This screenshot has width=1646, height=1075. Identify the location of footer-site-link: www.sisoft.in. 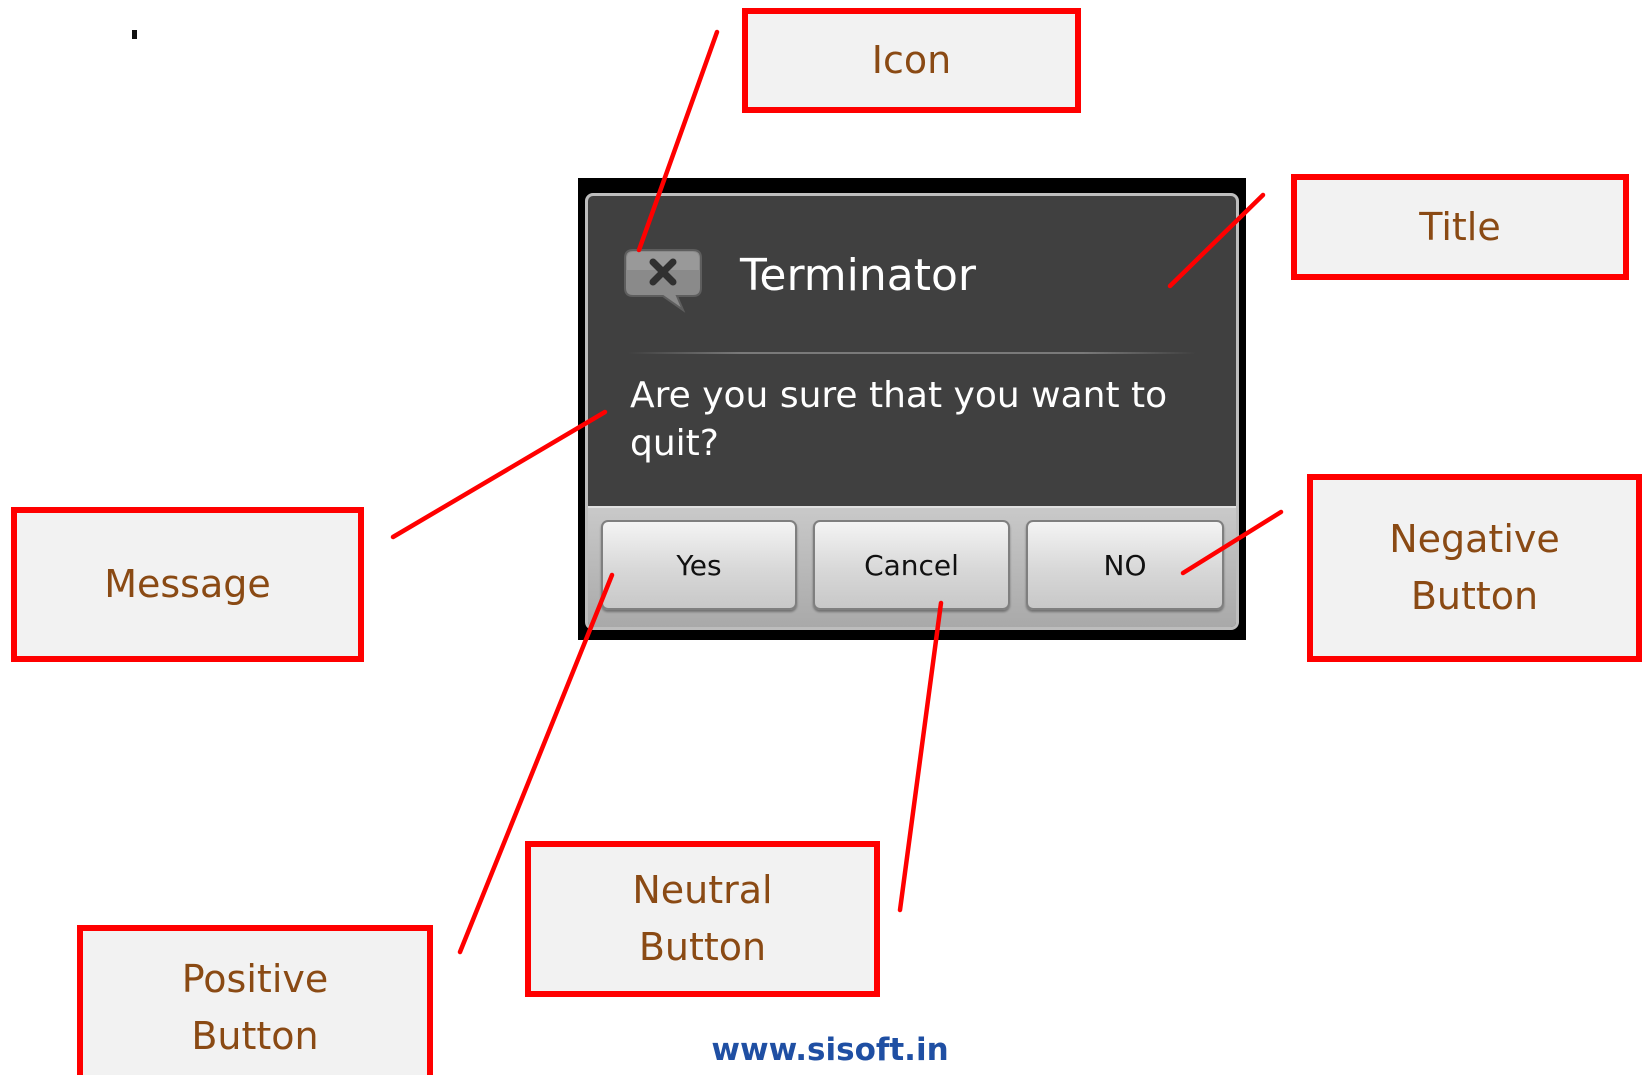
(830, 1050).